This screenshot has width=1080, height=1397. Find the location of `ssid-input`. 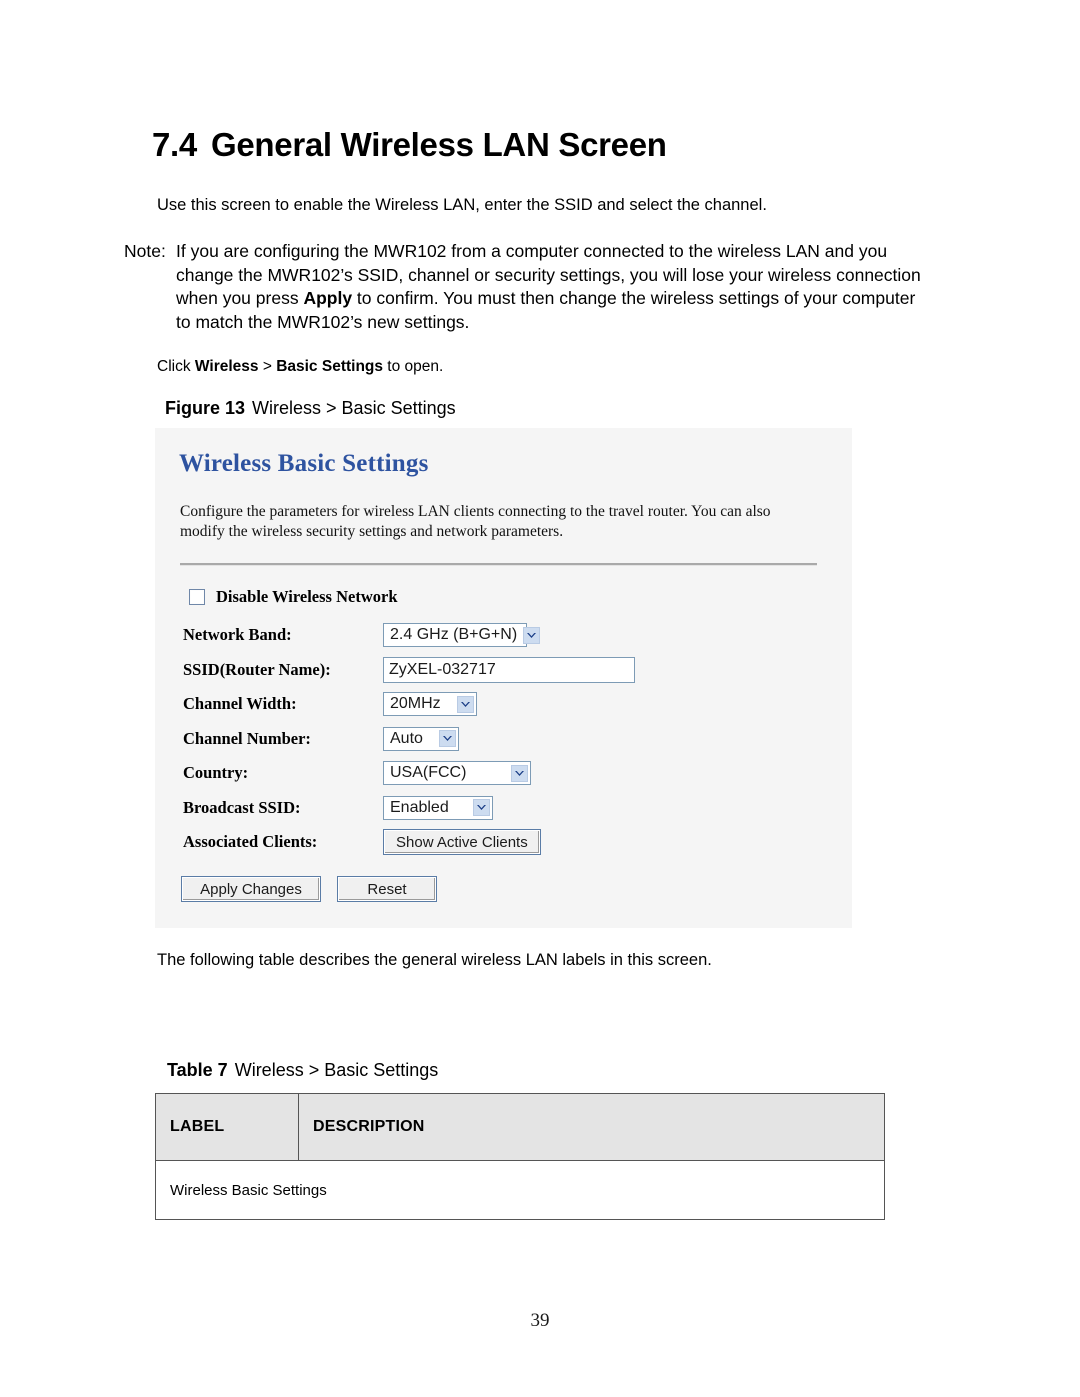

ssid-input is located at coordinates (509, 669).